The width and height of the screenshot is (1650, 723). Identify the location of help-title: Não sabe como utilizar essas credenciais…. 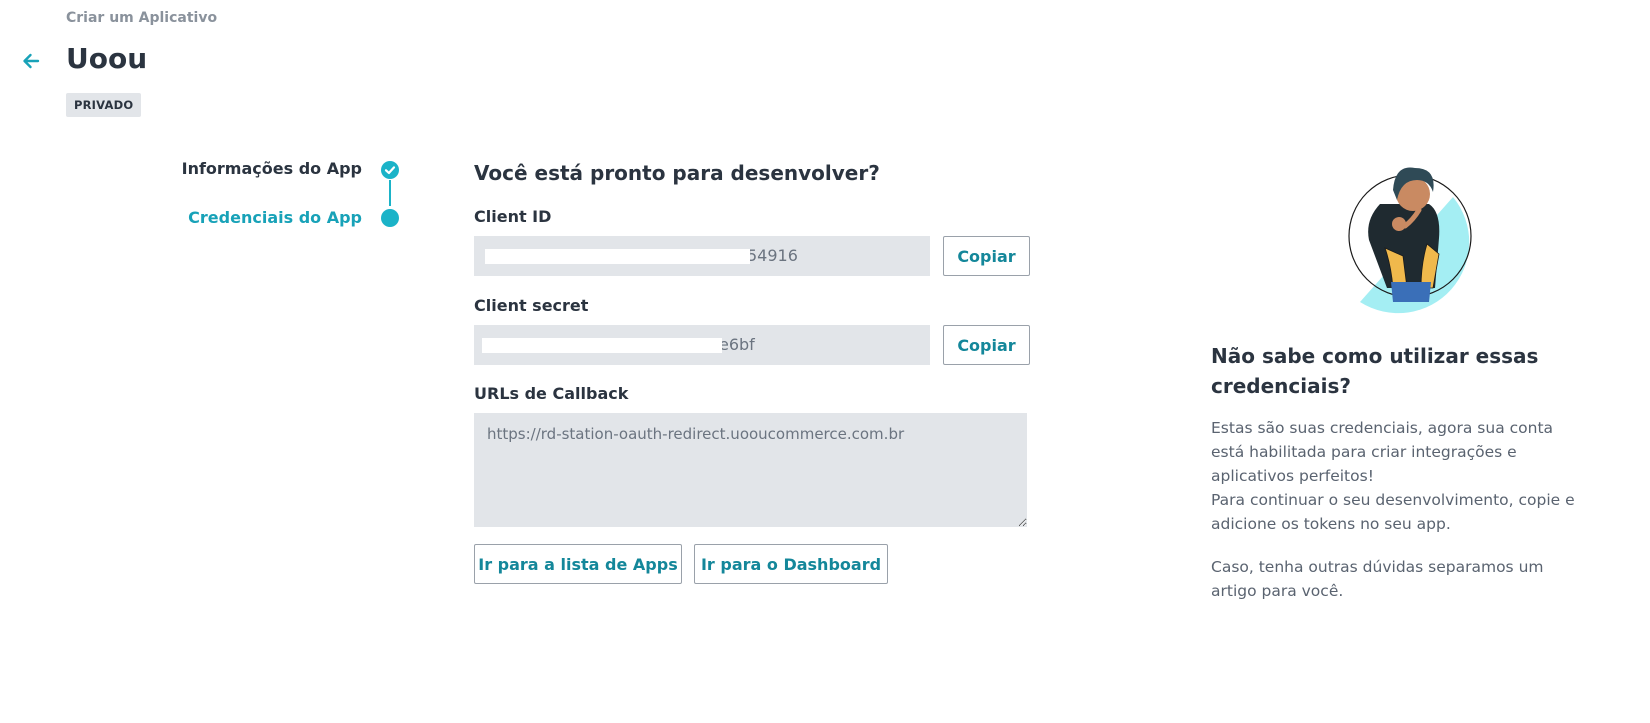
(1375, 371).